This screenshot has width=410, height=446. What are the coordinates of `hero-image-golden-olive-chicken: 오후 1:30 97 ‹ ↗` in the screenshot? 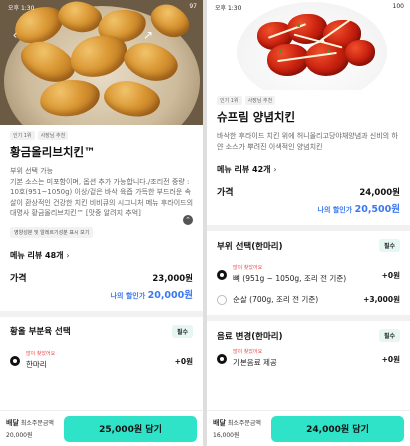 It's located at (101, 62).